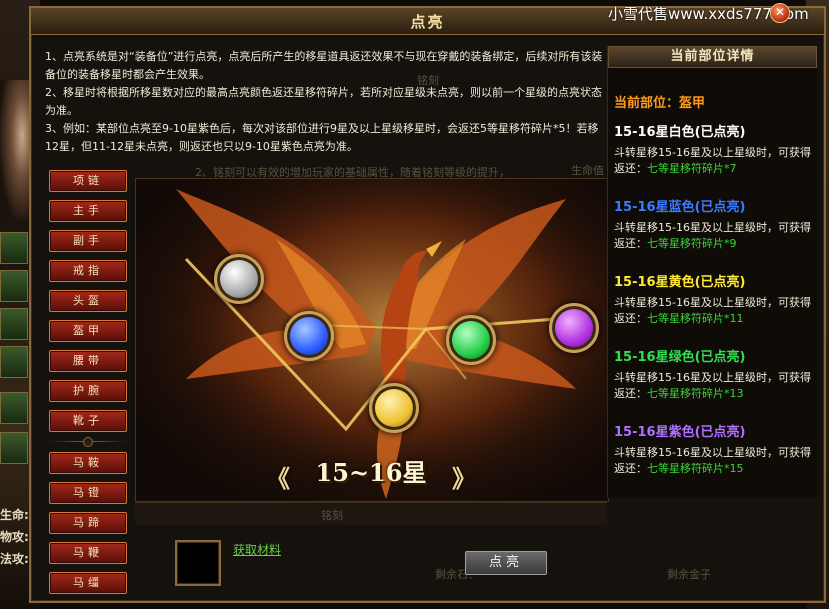 The image size is (829, 609). Describe the element at coordinates (88, 271) in the screenshot. I see `slot-button-ring: 戒指` at that location.